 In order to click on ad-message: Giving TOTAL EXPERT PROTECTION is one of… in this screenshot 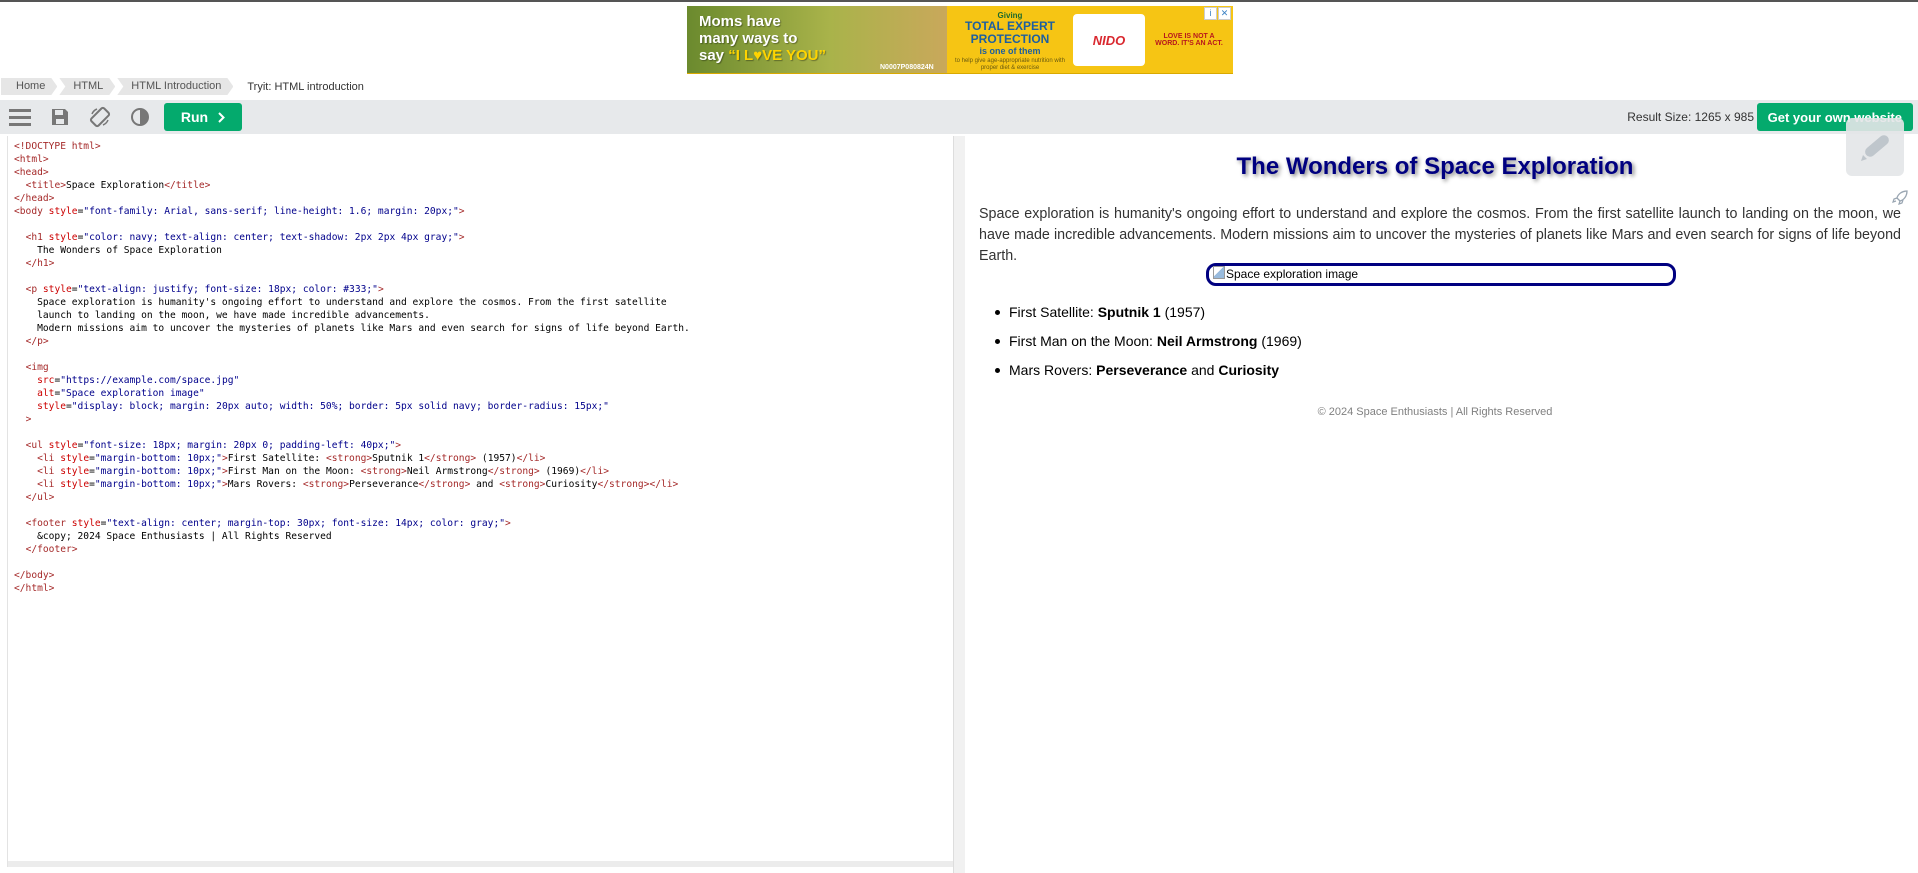, I will do `click(1010, 39)`.